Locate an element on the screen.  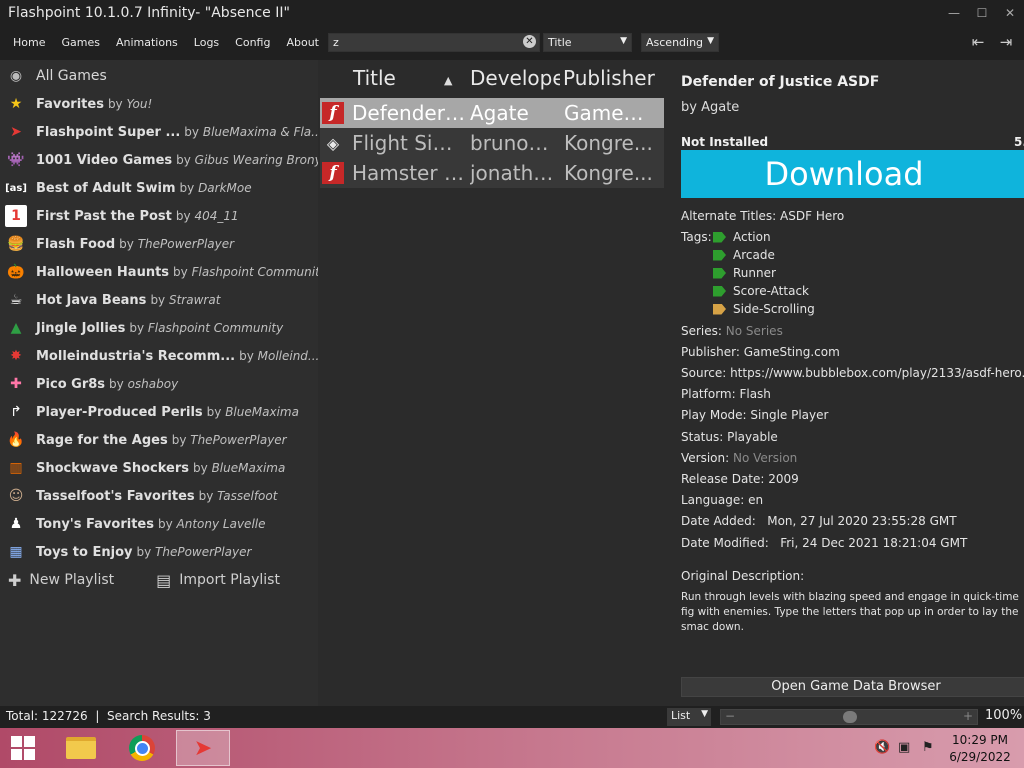
playlist-name: Toys to Enjoy is located at coordinates (84, 552).